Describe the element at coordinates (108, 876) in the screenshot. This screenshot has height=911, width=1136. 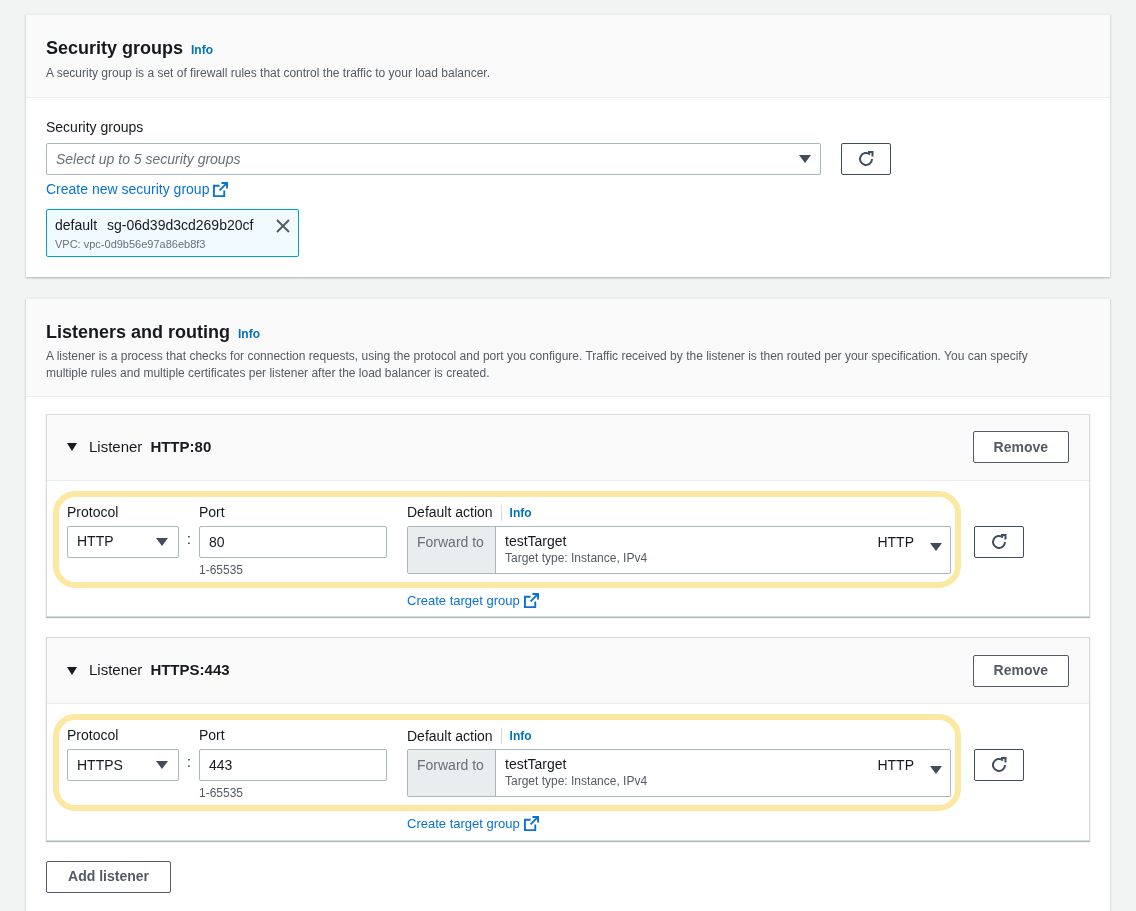
I see `add-listener-button: Add listener` at that location.